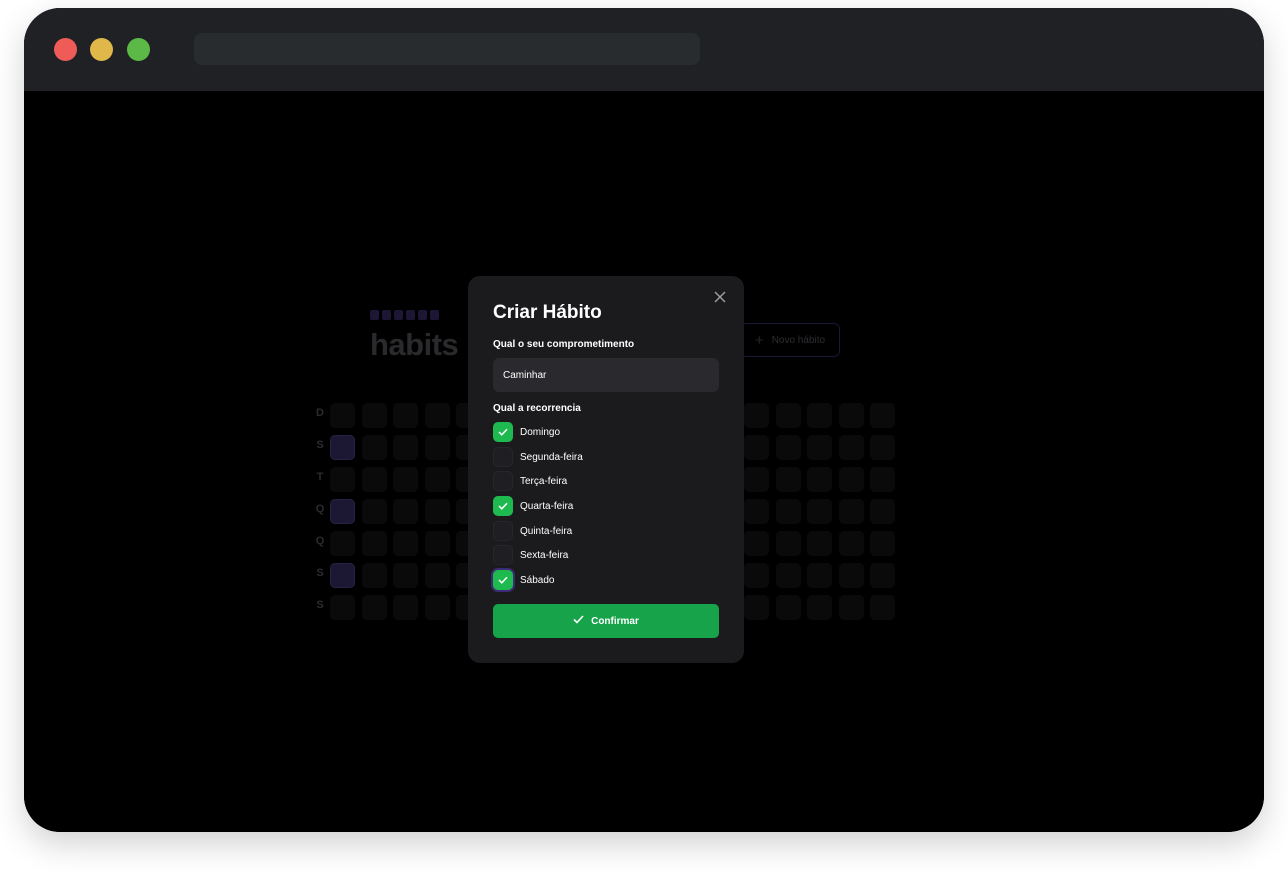 The image size is (1288, 872). I want to click on day-checkbox-quarta: Quarta-feira, so click(533, 506).